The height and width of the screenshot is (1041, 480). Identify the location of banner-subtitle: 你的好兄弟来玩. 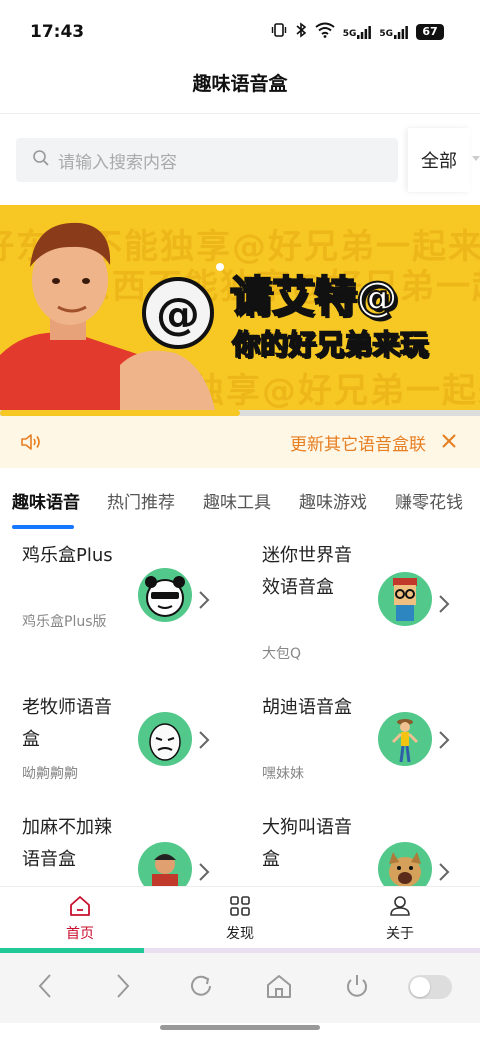
(330, 344).